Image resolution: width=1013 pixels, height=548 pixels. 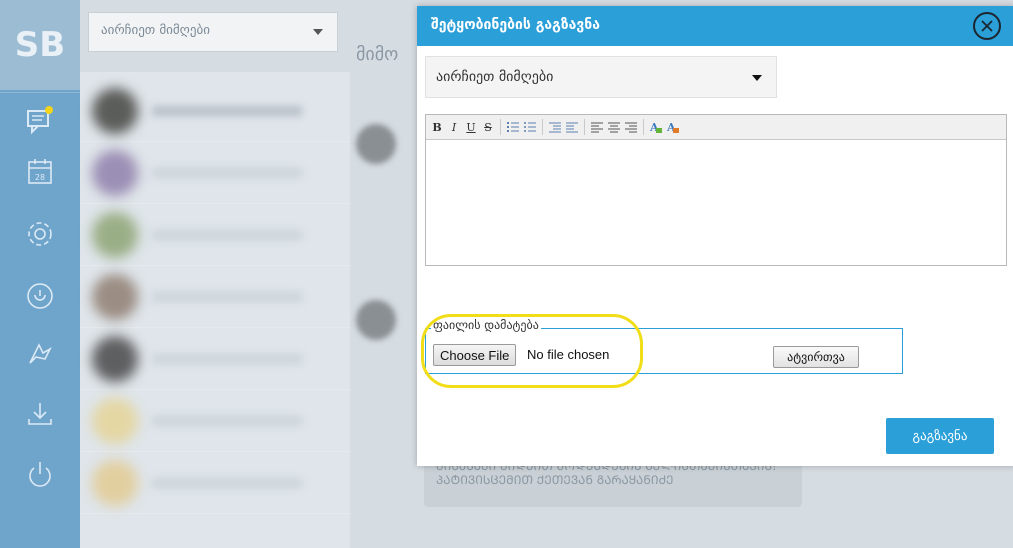 What do you see at coordinates (631, 127) in the screenshot?
I see `align-right-icon` at bounding box center [631, 127].